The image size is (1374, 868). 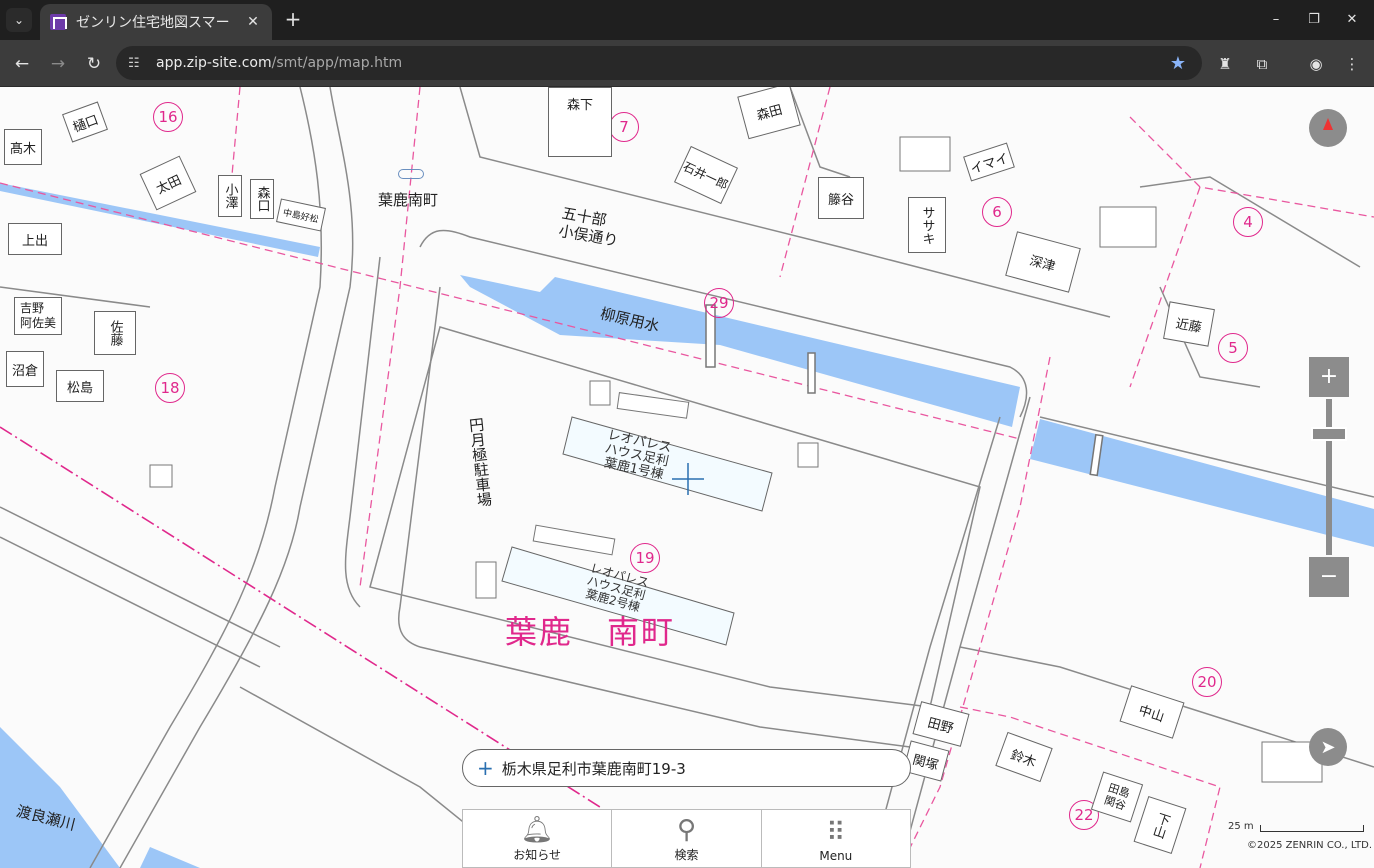 I want to click on menu-label: Menu, so click(x=836, y=856).